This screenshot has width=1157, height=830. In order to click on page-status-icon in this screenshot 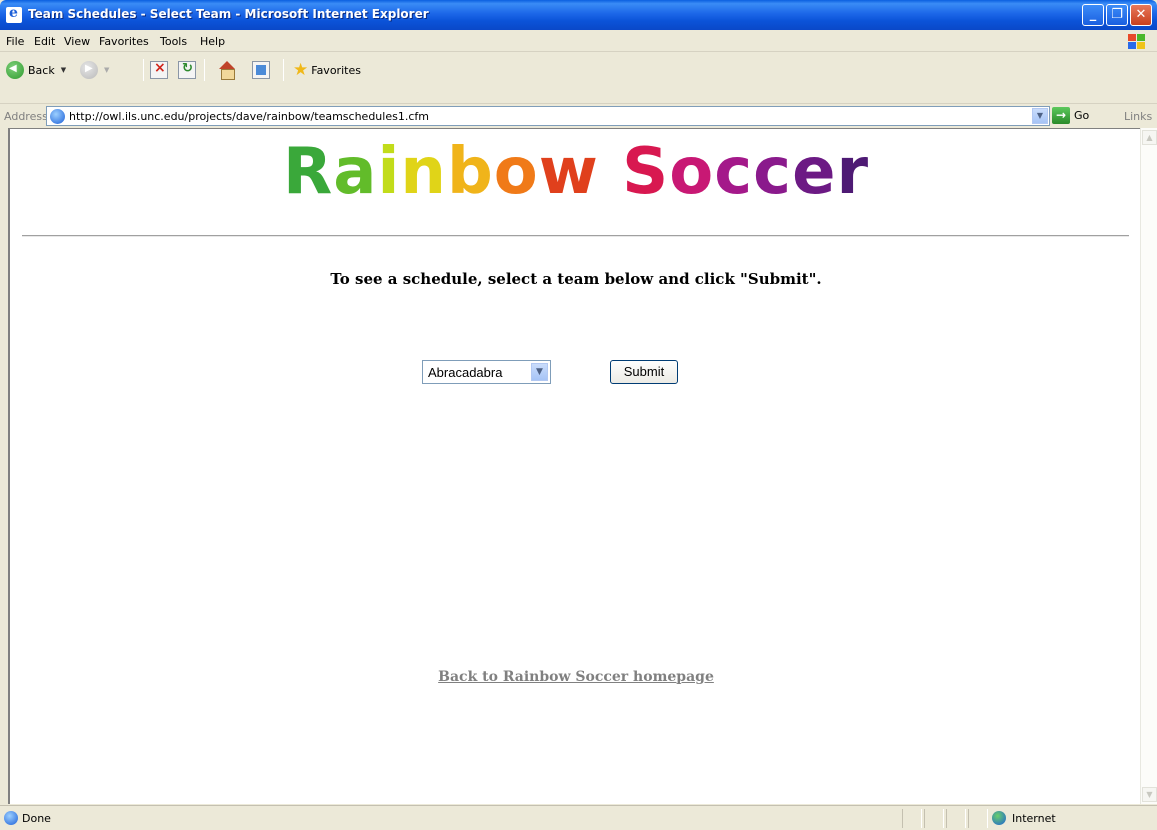, I will do `click(11, 818)`.